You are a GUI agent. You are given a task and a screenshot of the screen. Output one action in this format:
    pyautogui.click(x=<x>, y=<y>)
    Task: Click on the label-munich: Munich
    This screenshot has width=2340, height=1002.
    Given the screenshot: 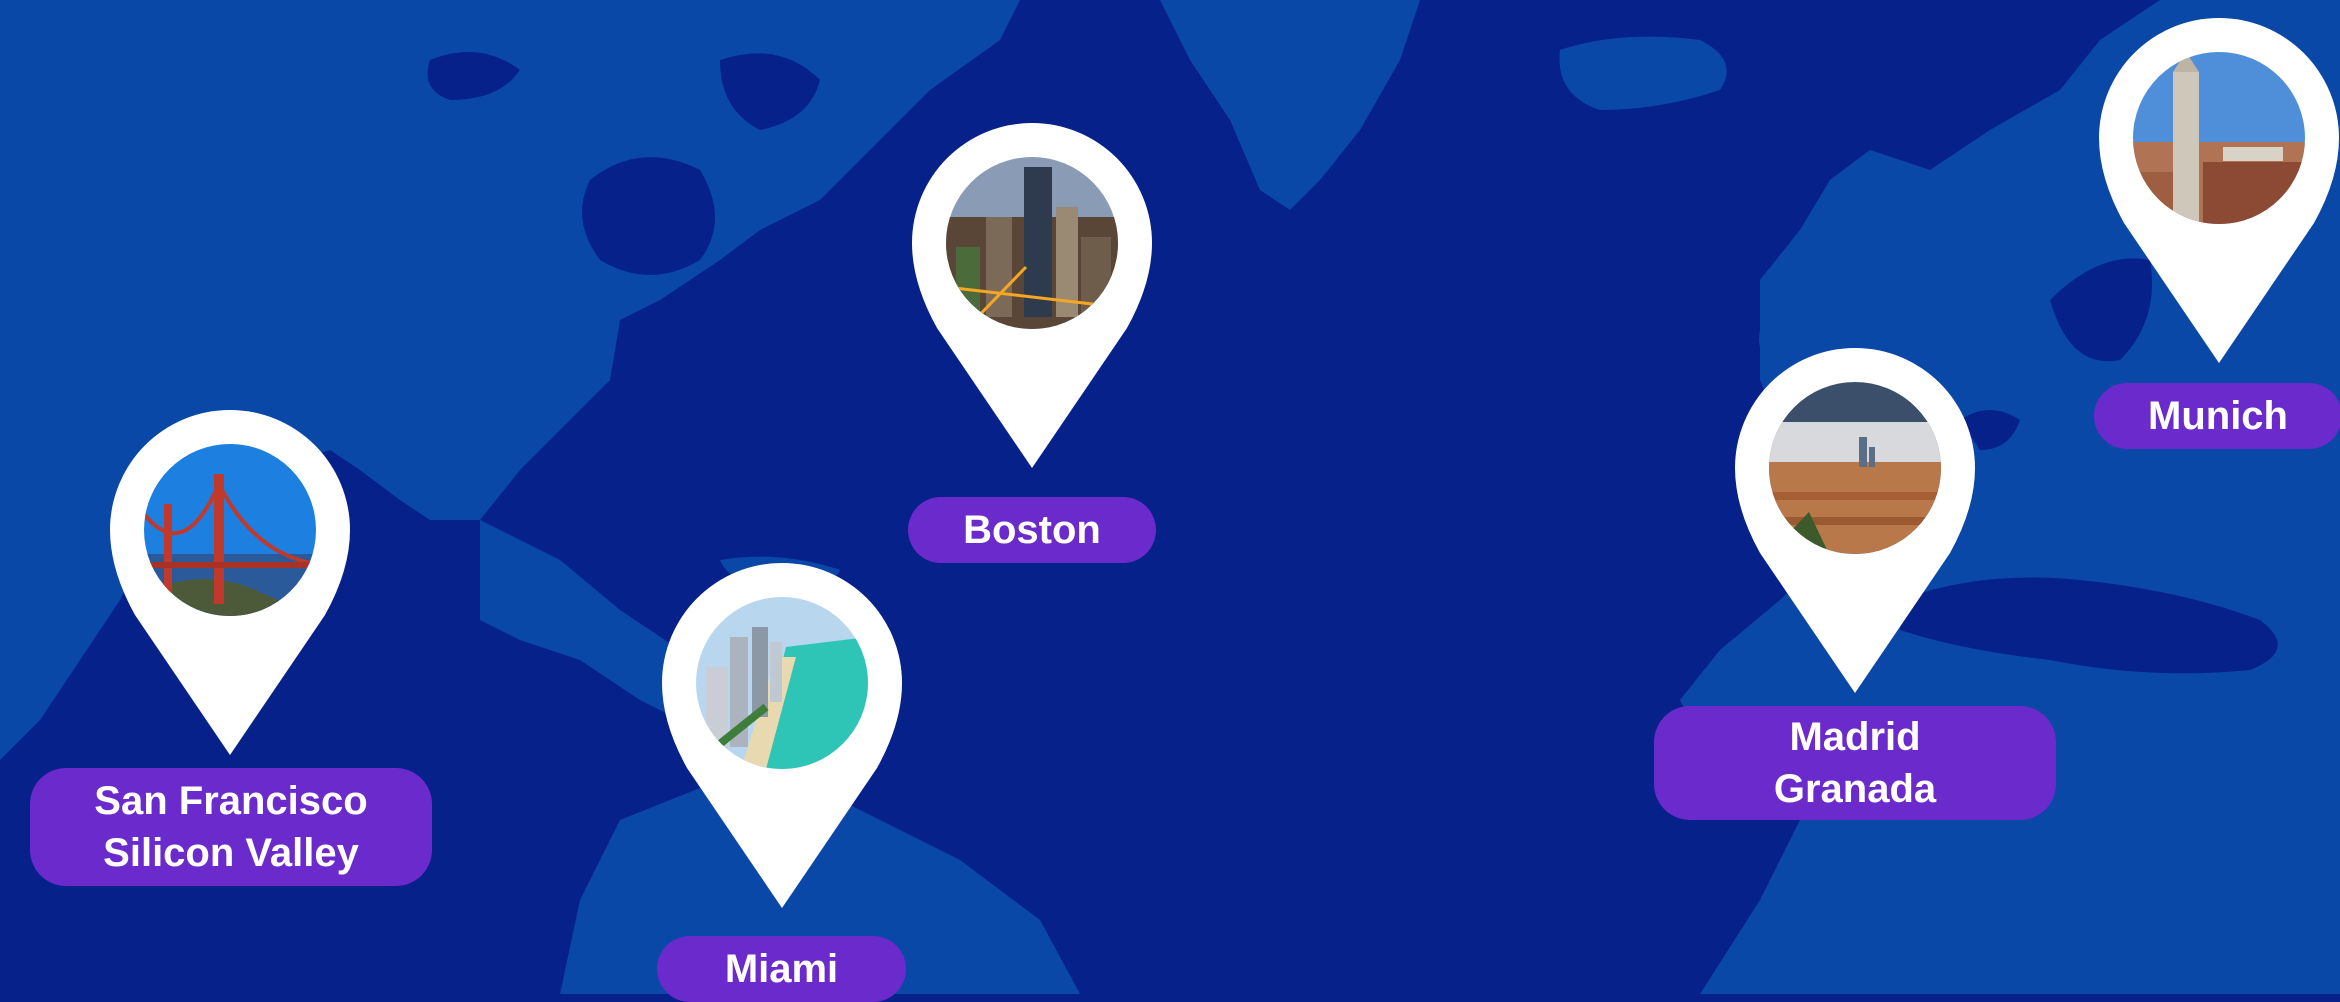 What is the action you would take?
    pyautogui.click(x=2217, y=416)
    